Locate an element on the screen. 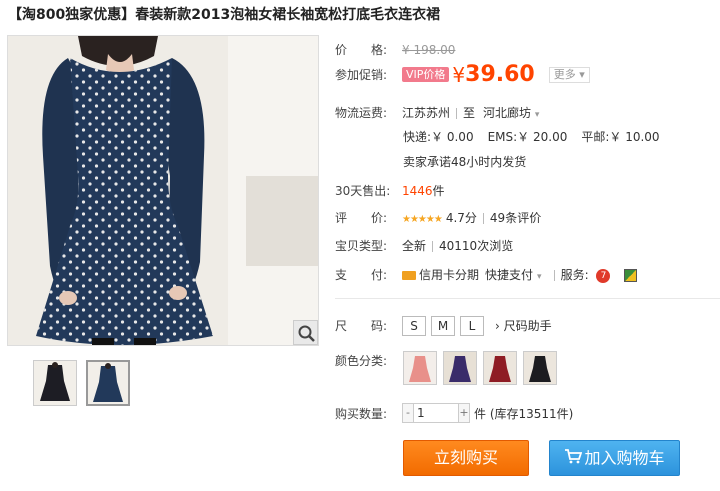 The image size is (720, 491). quantity-row: 购买数量: -1 + 件 (库存13511件) is located at coordinates (454, 413).